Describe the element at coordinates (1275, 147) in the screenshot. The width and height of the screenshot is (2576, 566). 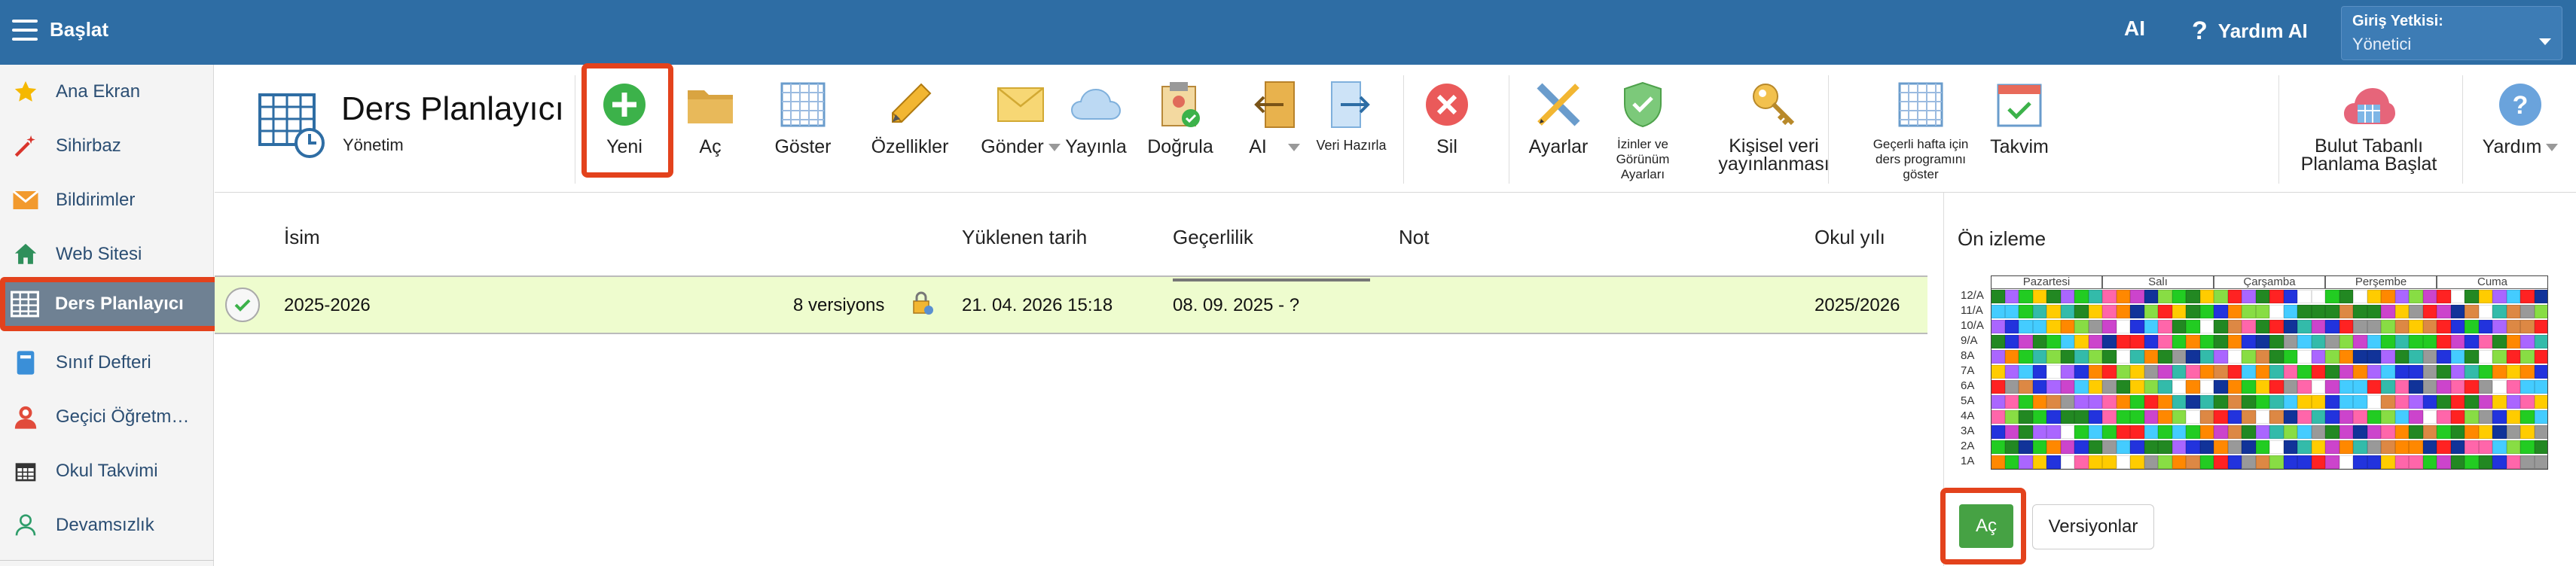
I see `ai-tool-label-wrap: AI` at that location.